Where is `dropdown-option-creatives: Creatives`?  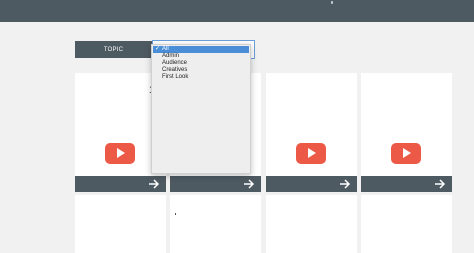 dropdown-option-creatives: Creatives is located at coordinates (201, 70).